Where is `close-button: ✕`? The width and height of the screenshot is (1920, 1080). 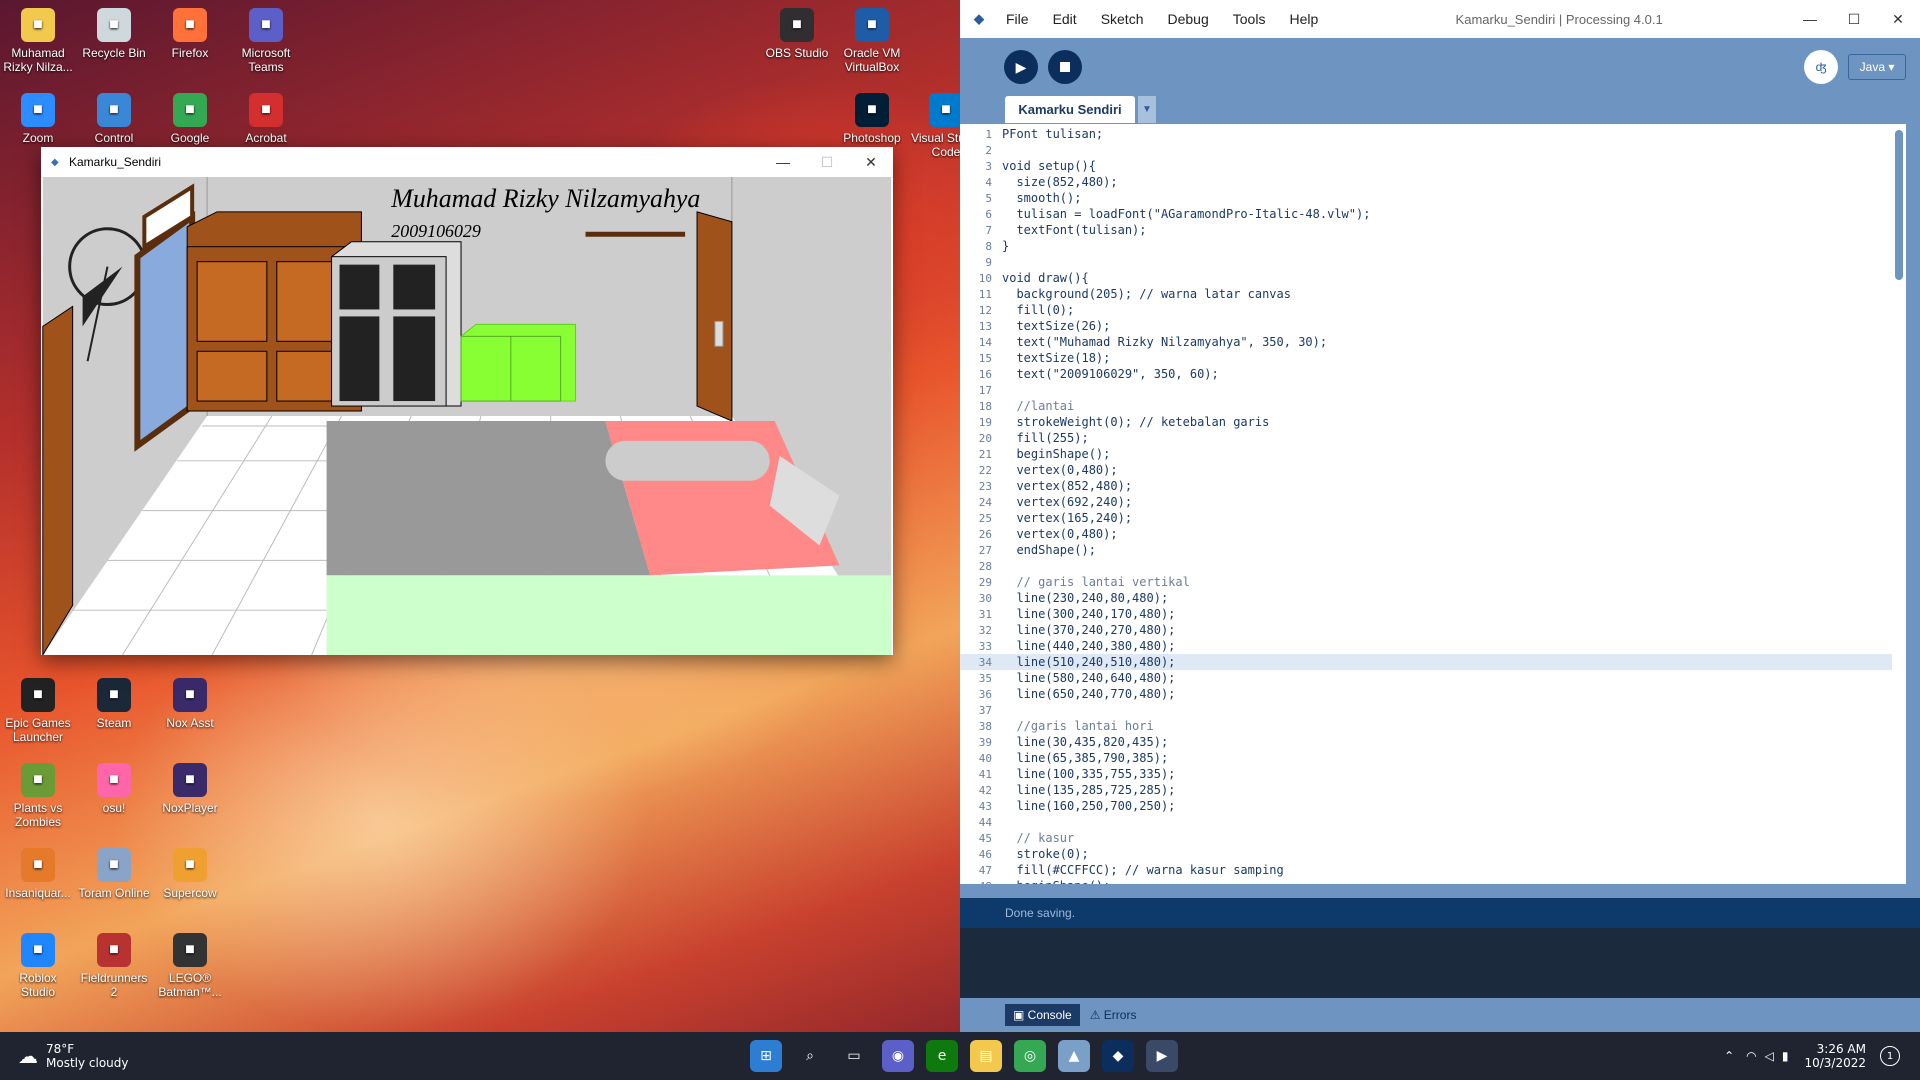 close-button: ✕ is located at coordinates (871, 162).